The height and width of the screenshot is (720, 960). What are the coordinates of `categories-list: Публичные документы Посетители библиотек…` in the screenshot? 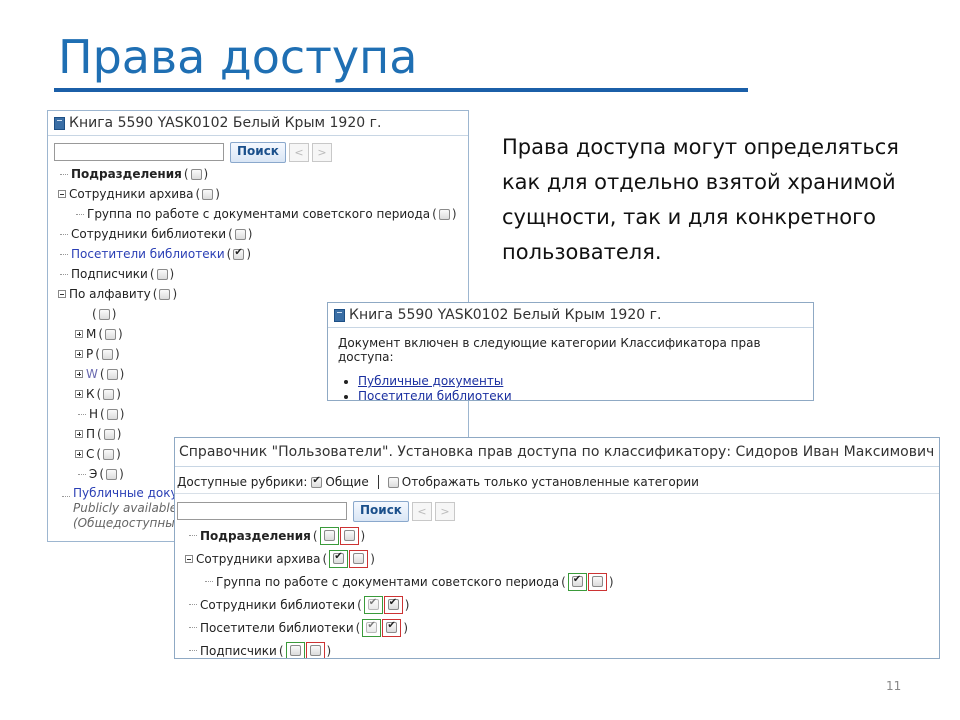 It's located at (570, 387).